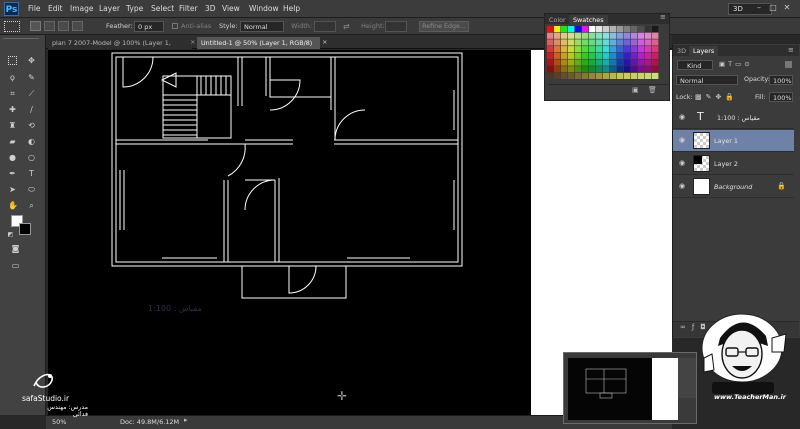  What do you see at coordinates (373, 26) in the screenshot?
I see `height-label: Height:` at bounding box center [373, 26].